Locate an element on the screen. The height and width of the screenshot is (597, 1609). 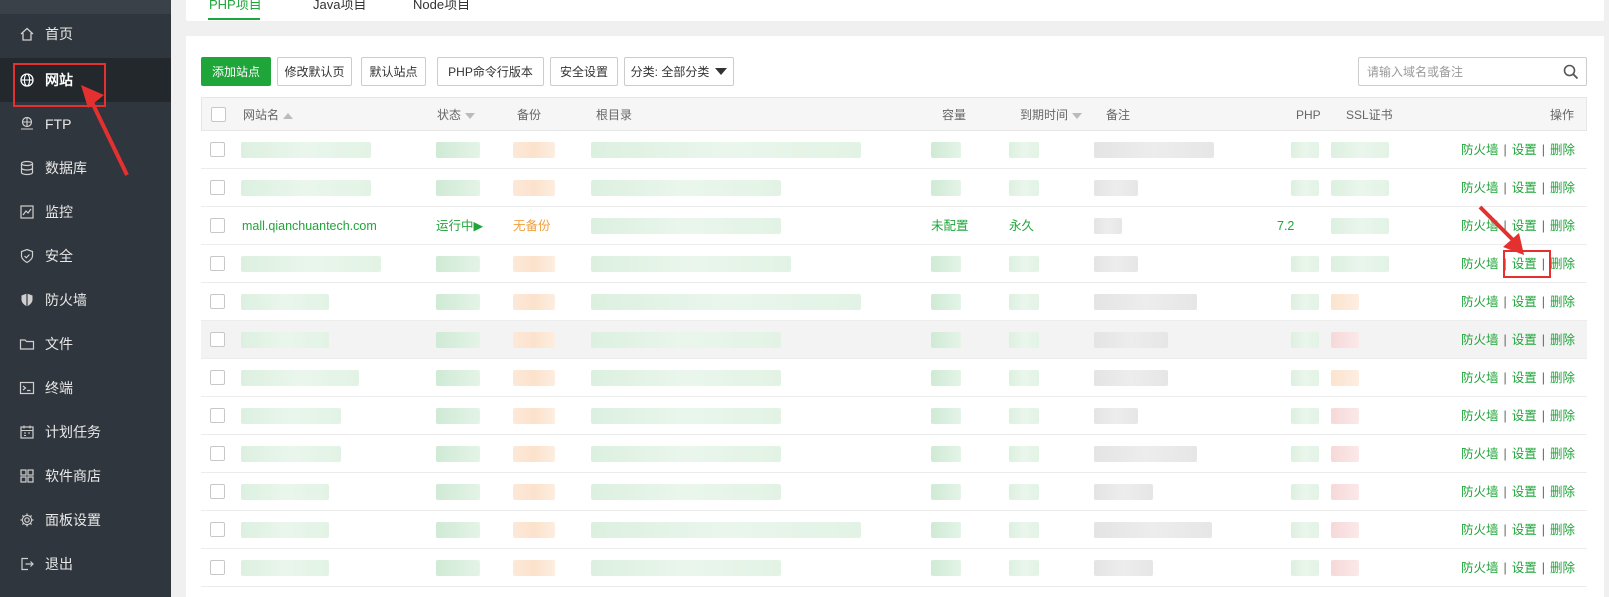
expire-date: 永久 is located at coordinates (1021, 226).